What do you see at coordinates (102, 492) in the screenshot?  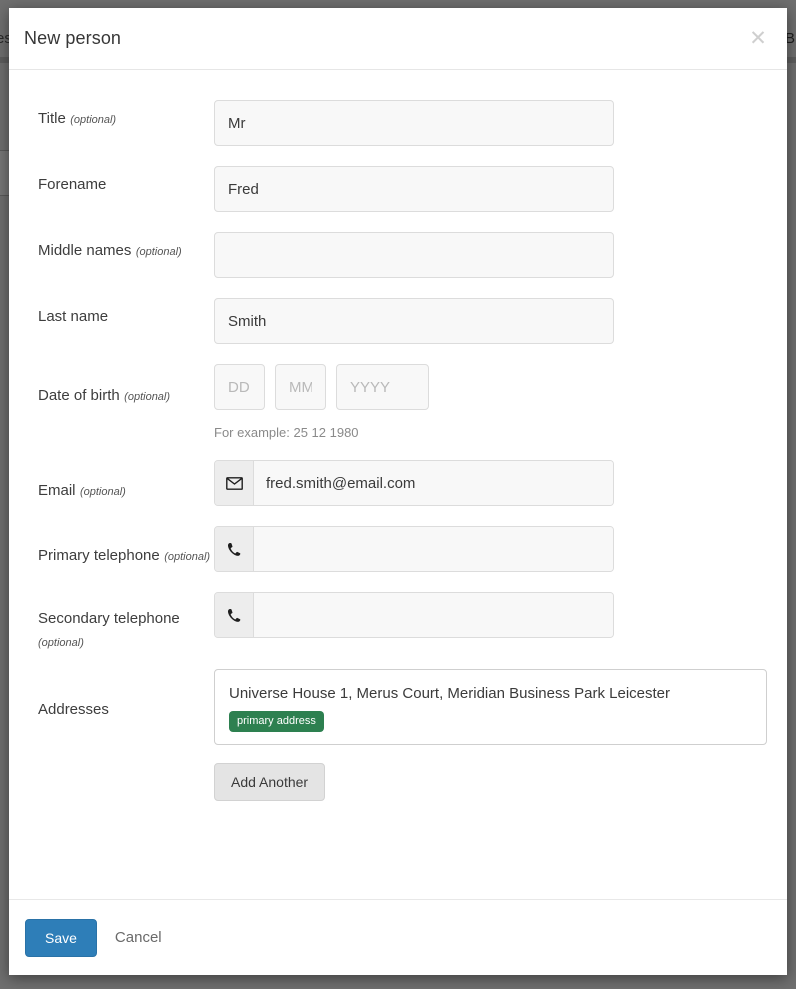 I see `label-email-optional: (optional)` at bounding box center [102, 492].